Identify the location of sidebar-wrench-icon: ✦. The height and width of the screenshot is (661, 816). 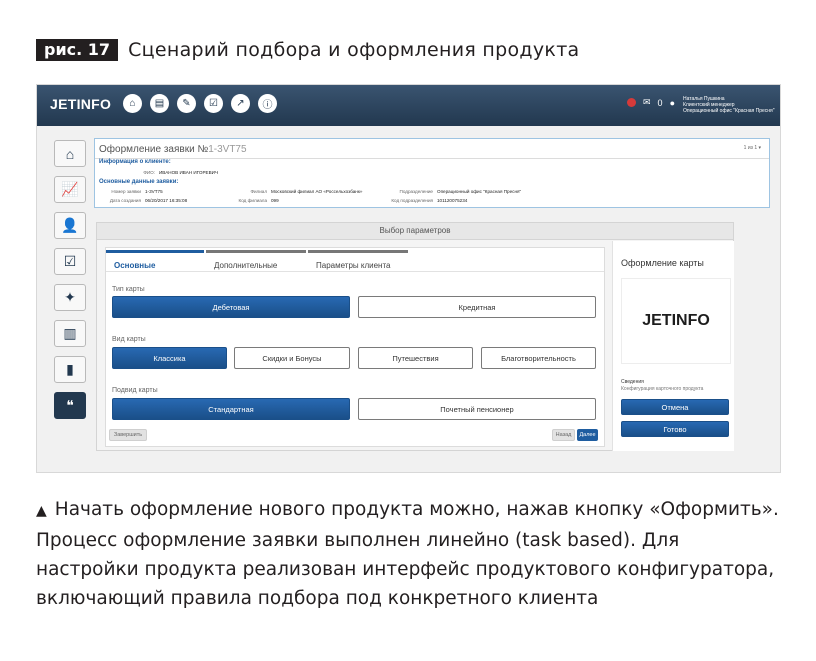
(70, 297).